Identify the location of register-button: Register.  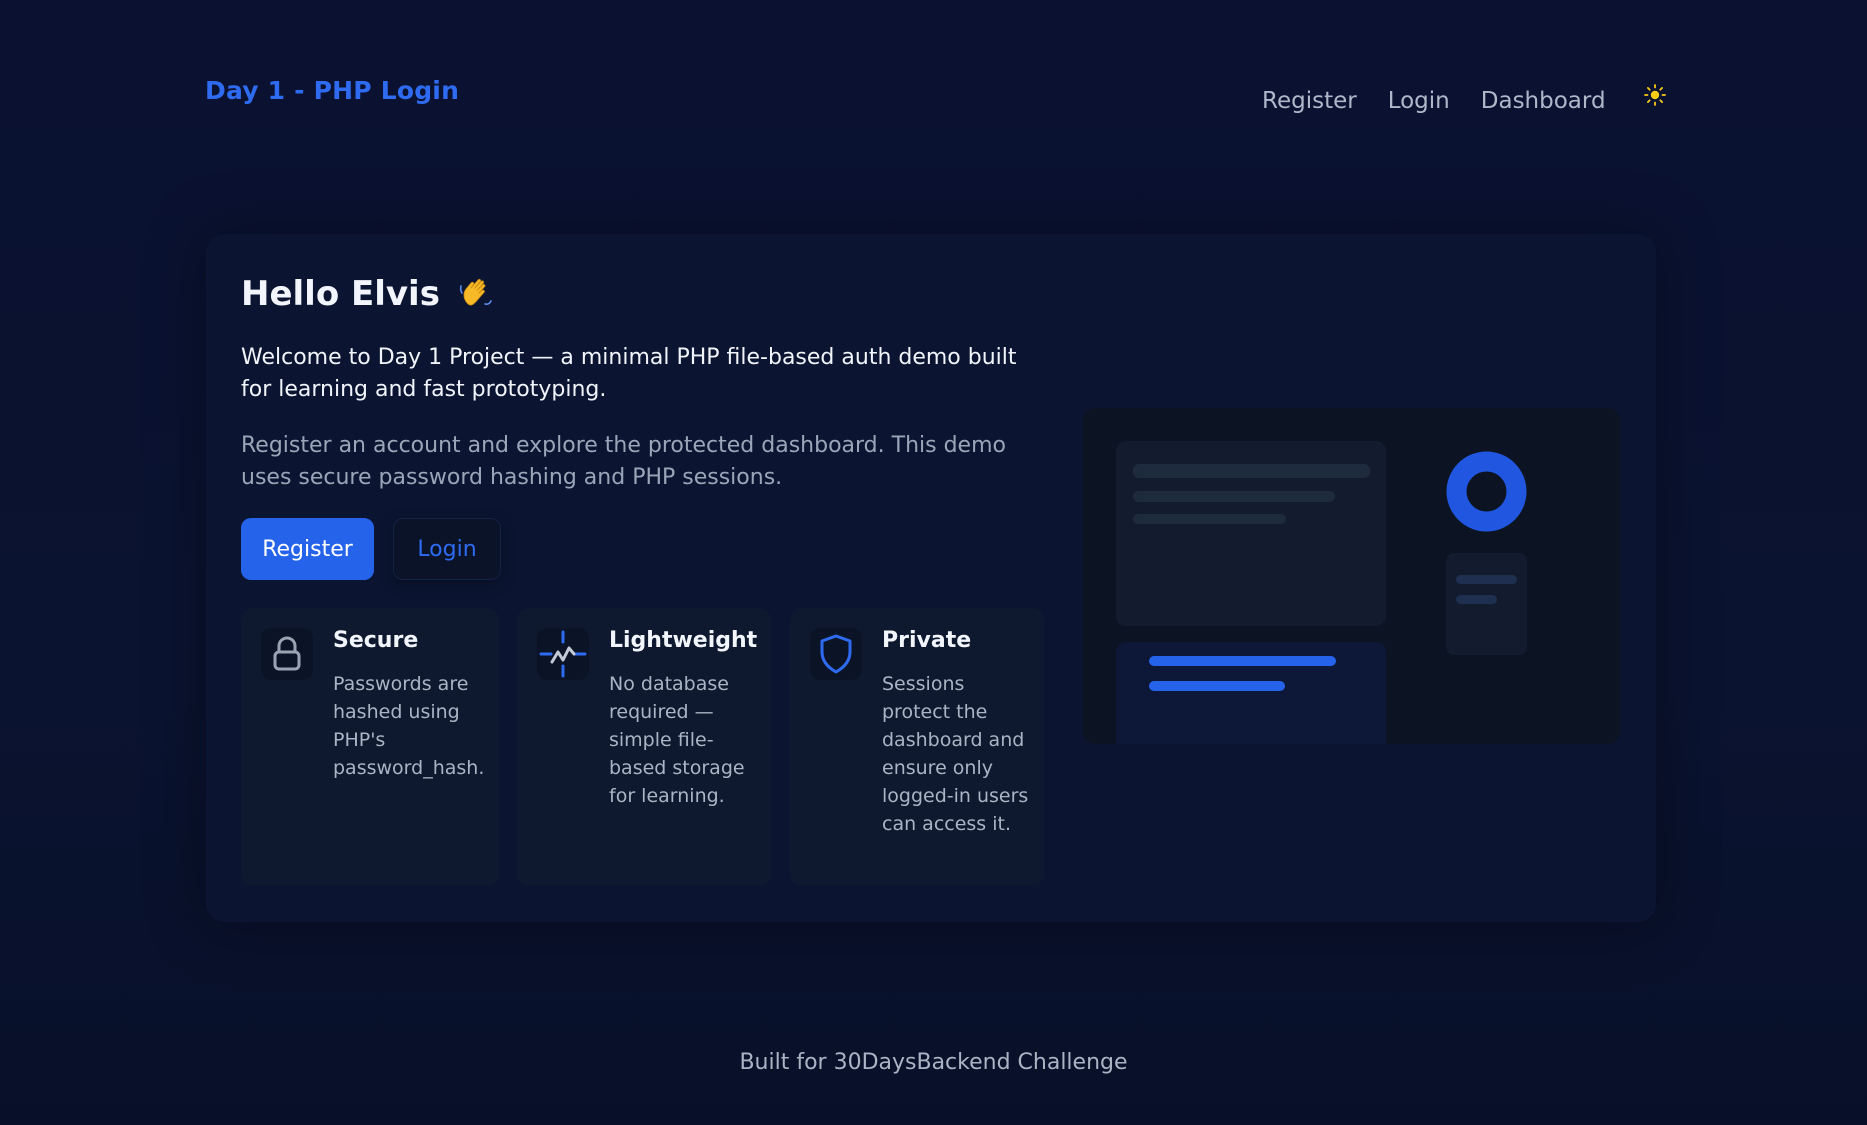
(307, 549).